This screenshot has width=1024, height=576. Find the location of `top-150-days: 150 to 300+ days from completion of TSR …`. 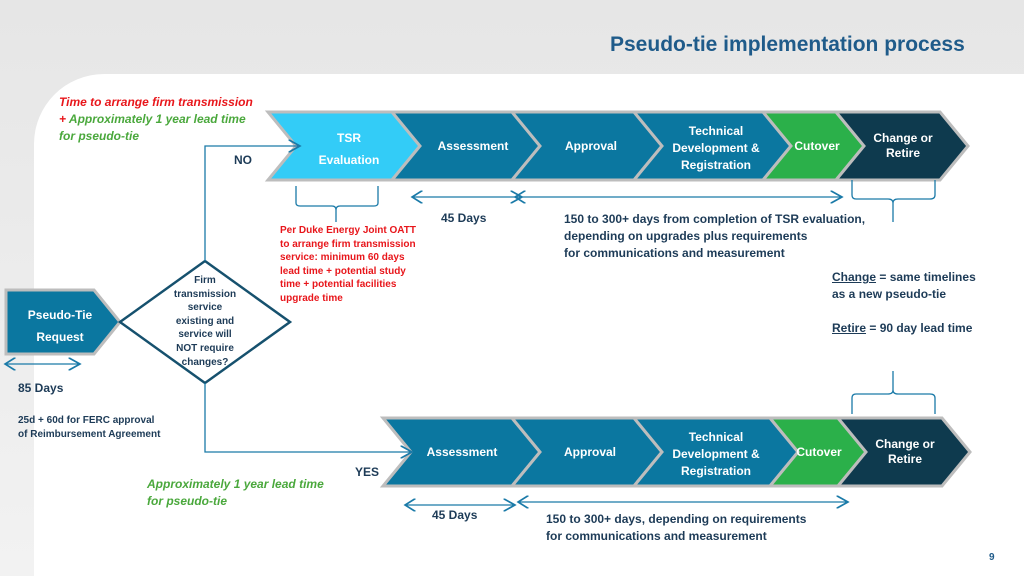

top-150-days: 150 to 300+ days from completion of TSR … is located at coordinates (715, 236).